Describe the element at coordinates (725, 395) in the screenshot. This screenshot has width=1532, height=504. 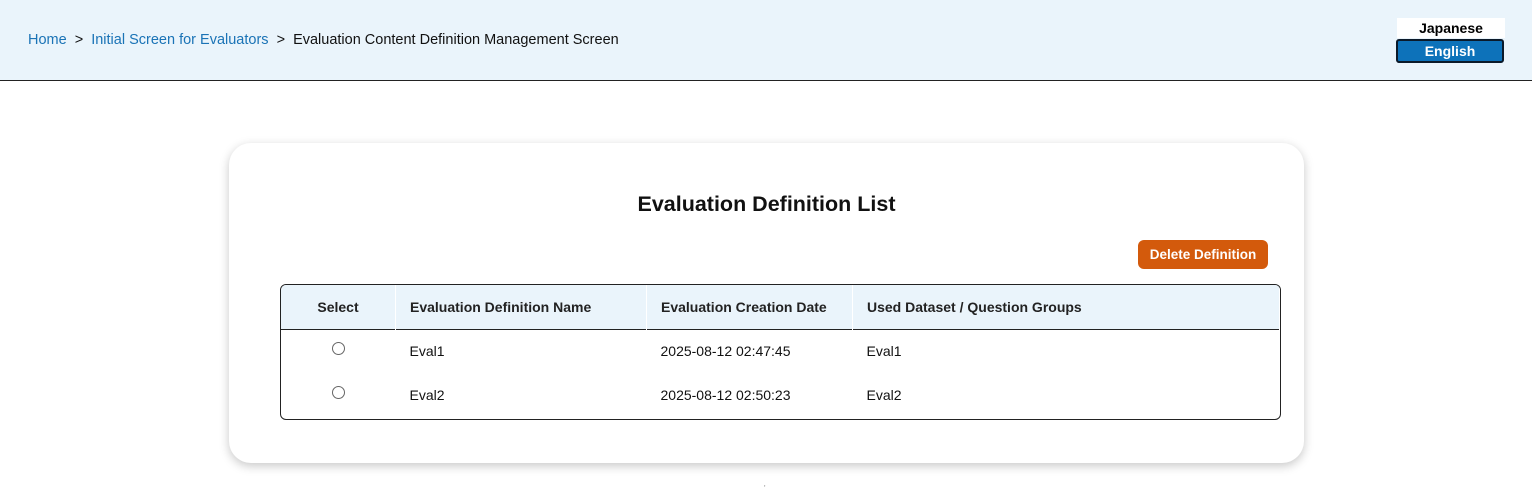
I see `creation-date-cell: 2025-08-12 02:50:23` at that location.